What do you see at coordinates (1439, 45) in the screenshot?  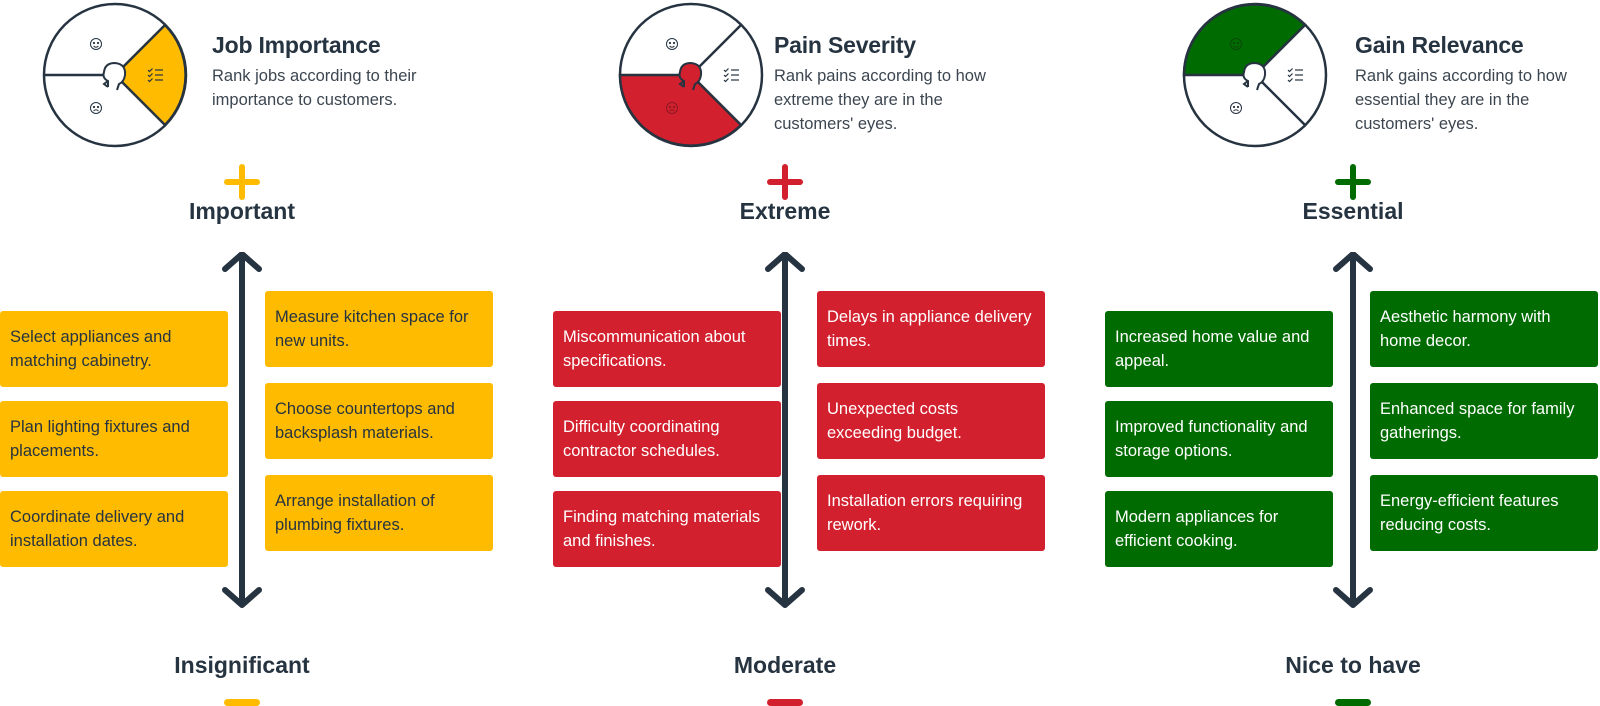 I see `section-title: Gain Relevance` at bounding box center [1439, 45].